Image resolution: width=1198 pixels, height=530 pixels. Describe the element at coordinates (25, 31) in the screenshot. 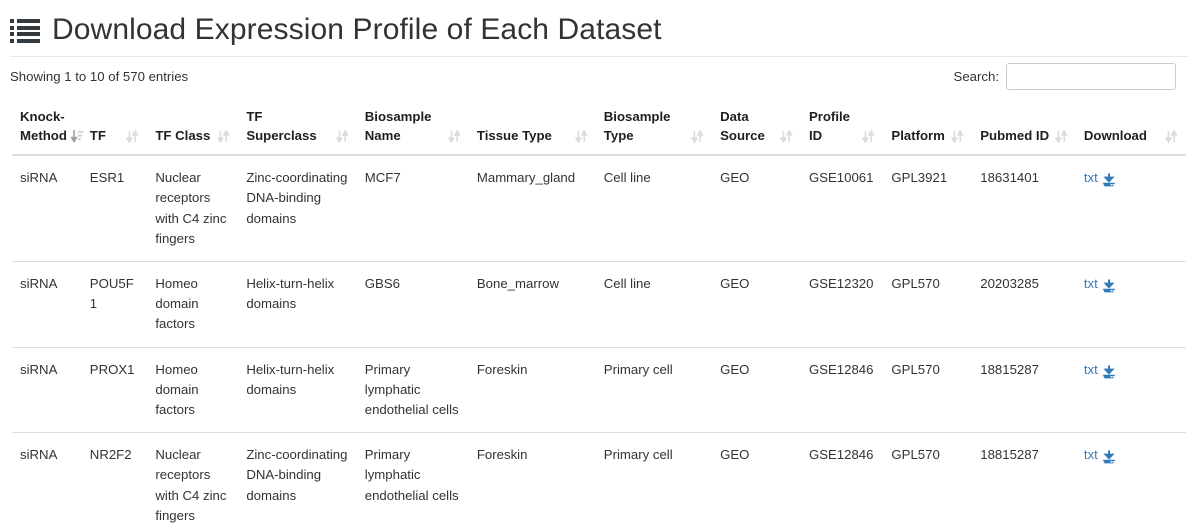

I see `list-icon` at that location.